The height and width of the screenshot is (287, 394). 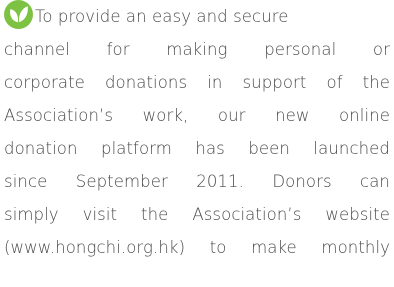 I want to click on paragraph-line-1-text: To provide an easy and secure, so click(x=162, y=16).